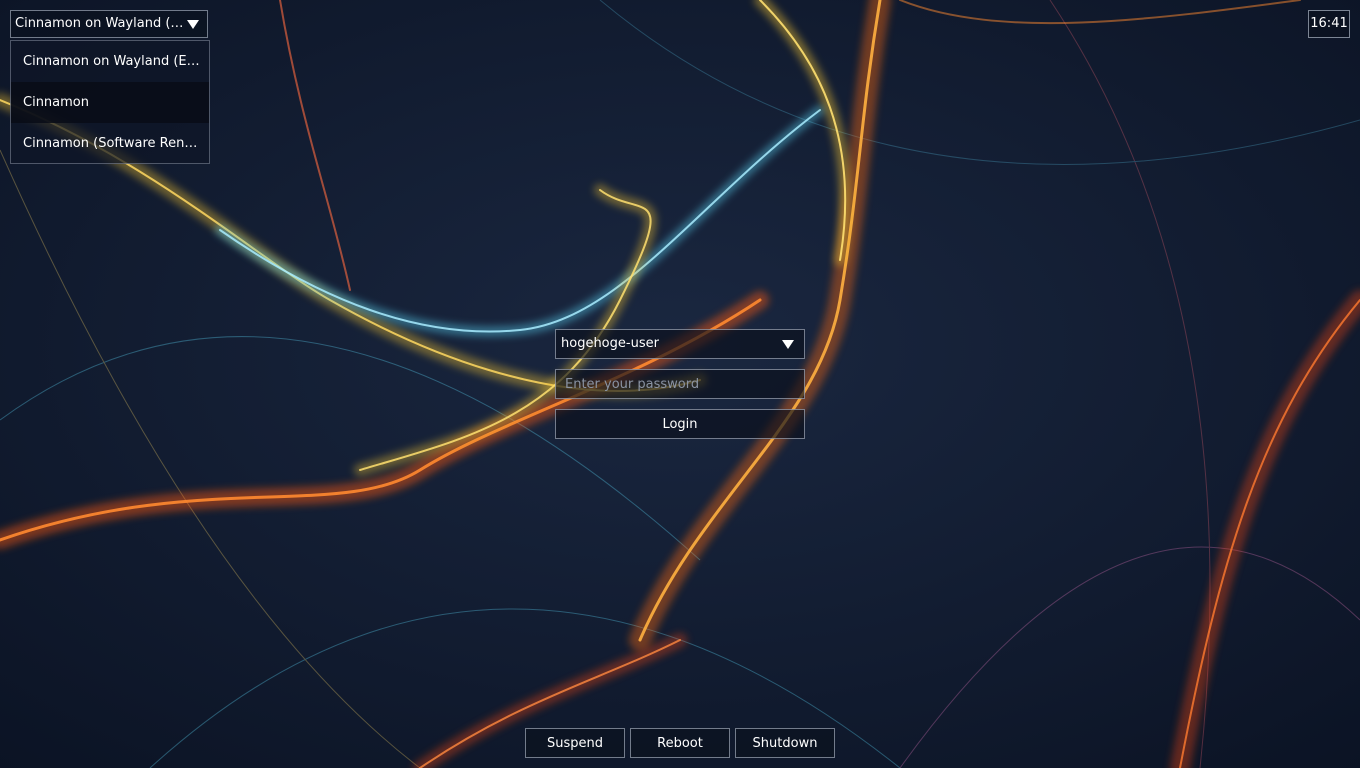 The height and width of the screenshot is (768, 1360). Describe the element at coordinates (680, 344) in the screenshot. I see `user-select: hogehoge-user` at that location.